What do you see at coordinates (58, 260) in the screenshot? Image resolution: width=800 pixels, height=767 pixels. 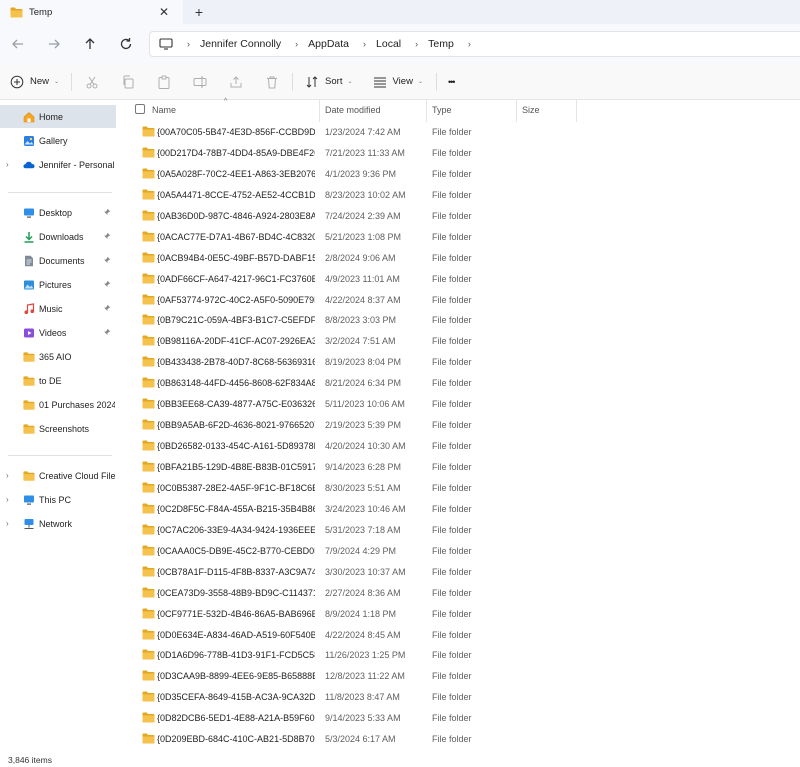 I see `sidebar-item-documents: Documents` at bounding box center [58, 260].